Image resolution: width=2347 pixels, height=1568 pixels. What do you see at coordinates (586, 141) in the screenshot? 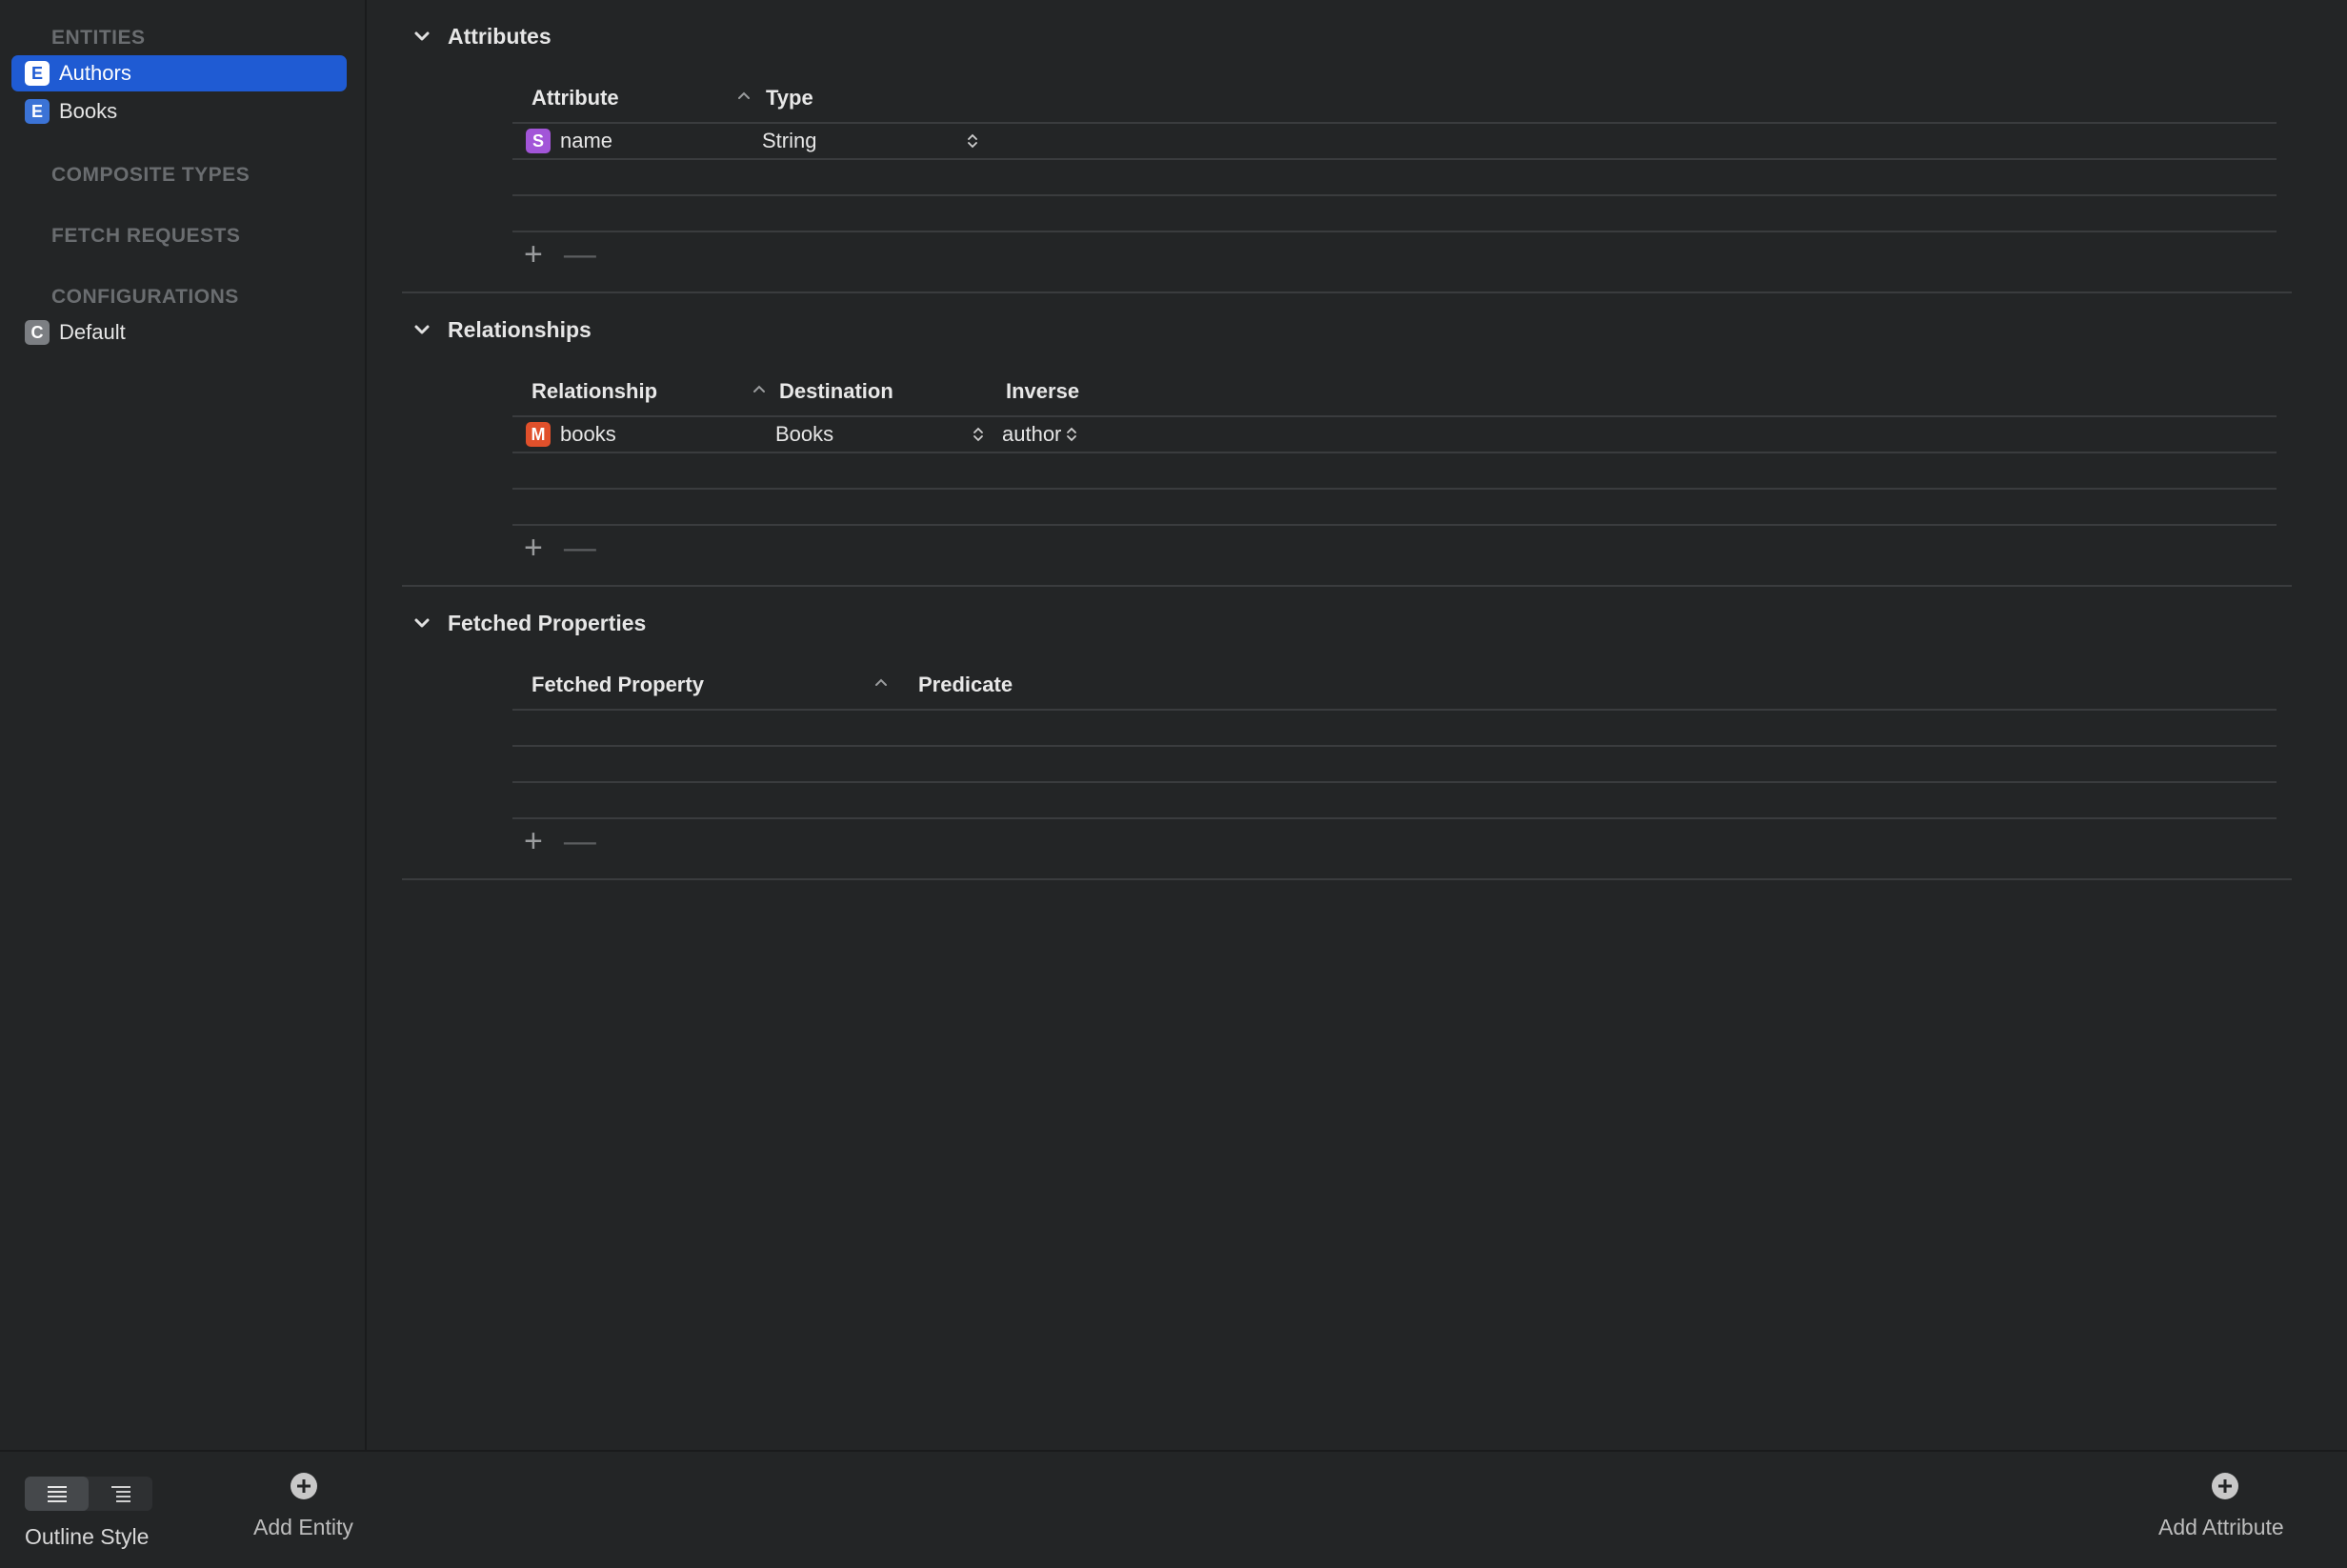
I see `attribute-name: name` at bounding box center [586, 141].